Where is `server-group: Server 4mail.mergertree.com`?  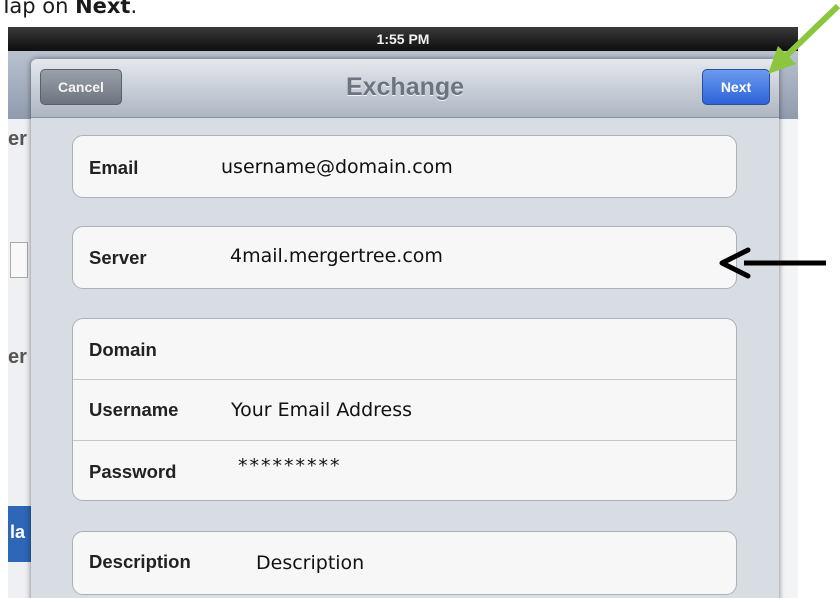
server-group: Server 4mail.mergertree.com is located at coordinates (404, 257).